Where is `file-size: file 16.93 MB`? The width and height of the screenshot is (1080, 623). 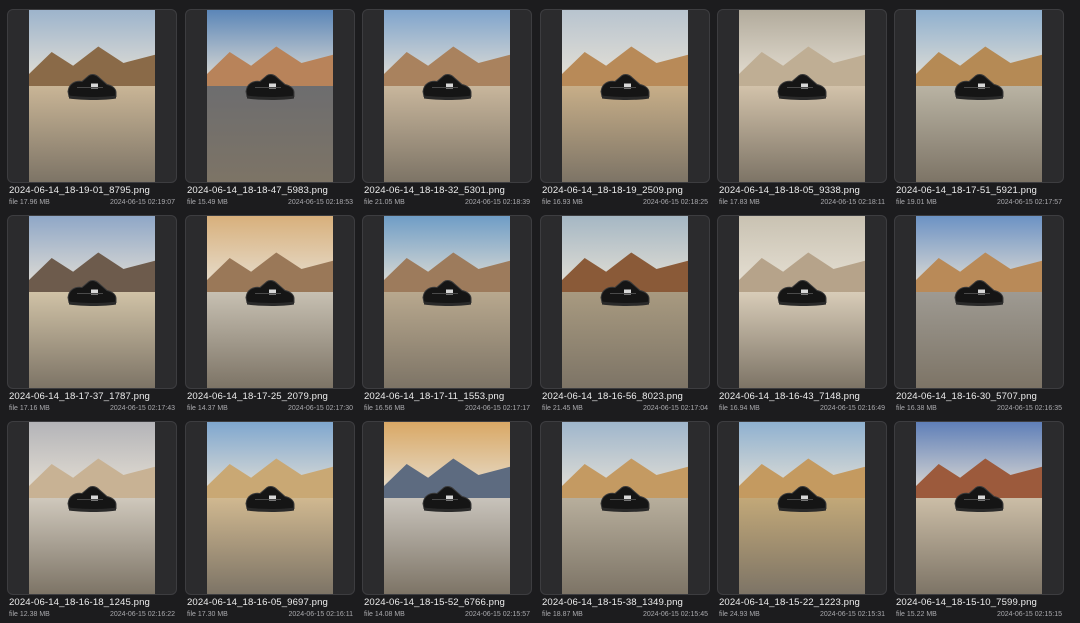
file-size: file 16.93 MB is located at coordinates (562, 202).